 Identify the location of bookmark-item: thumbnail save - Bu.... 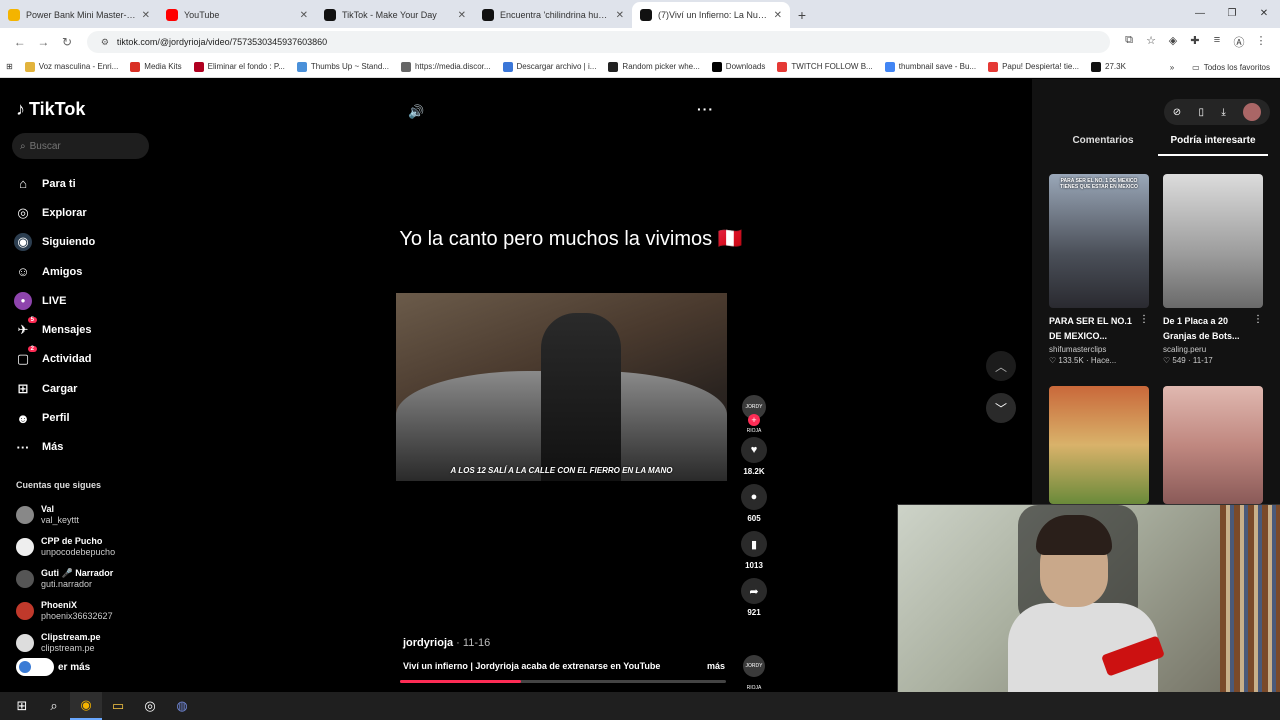
(930, 66).